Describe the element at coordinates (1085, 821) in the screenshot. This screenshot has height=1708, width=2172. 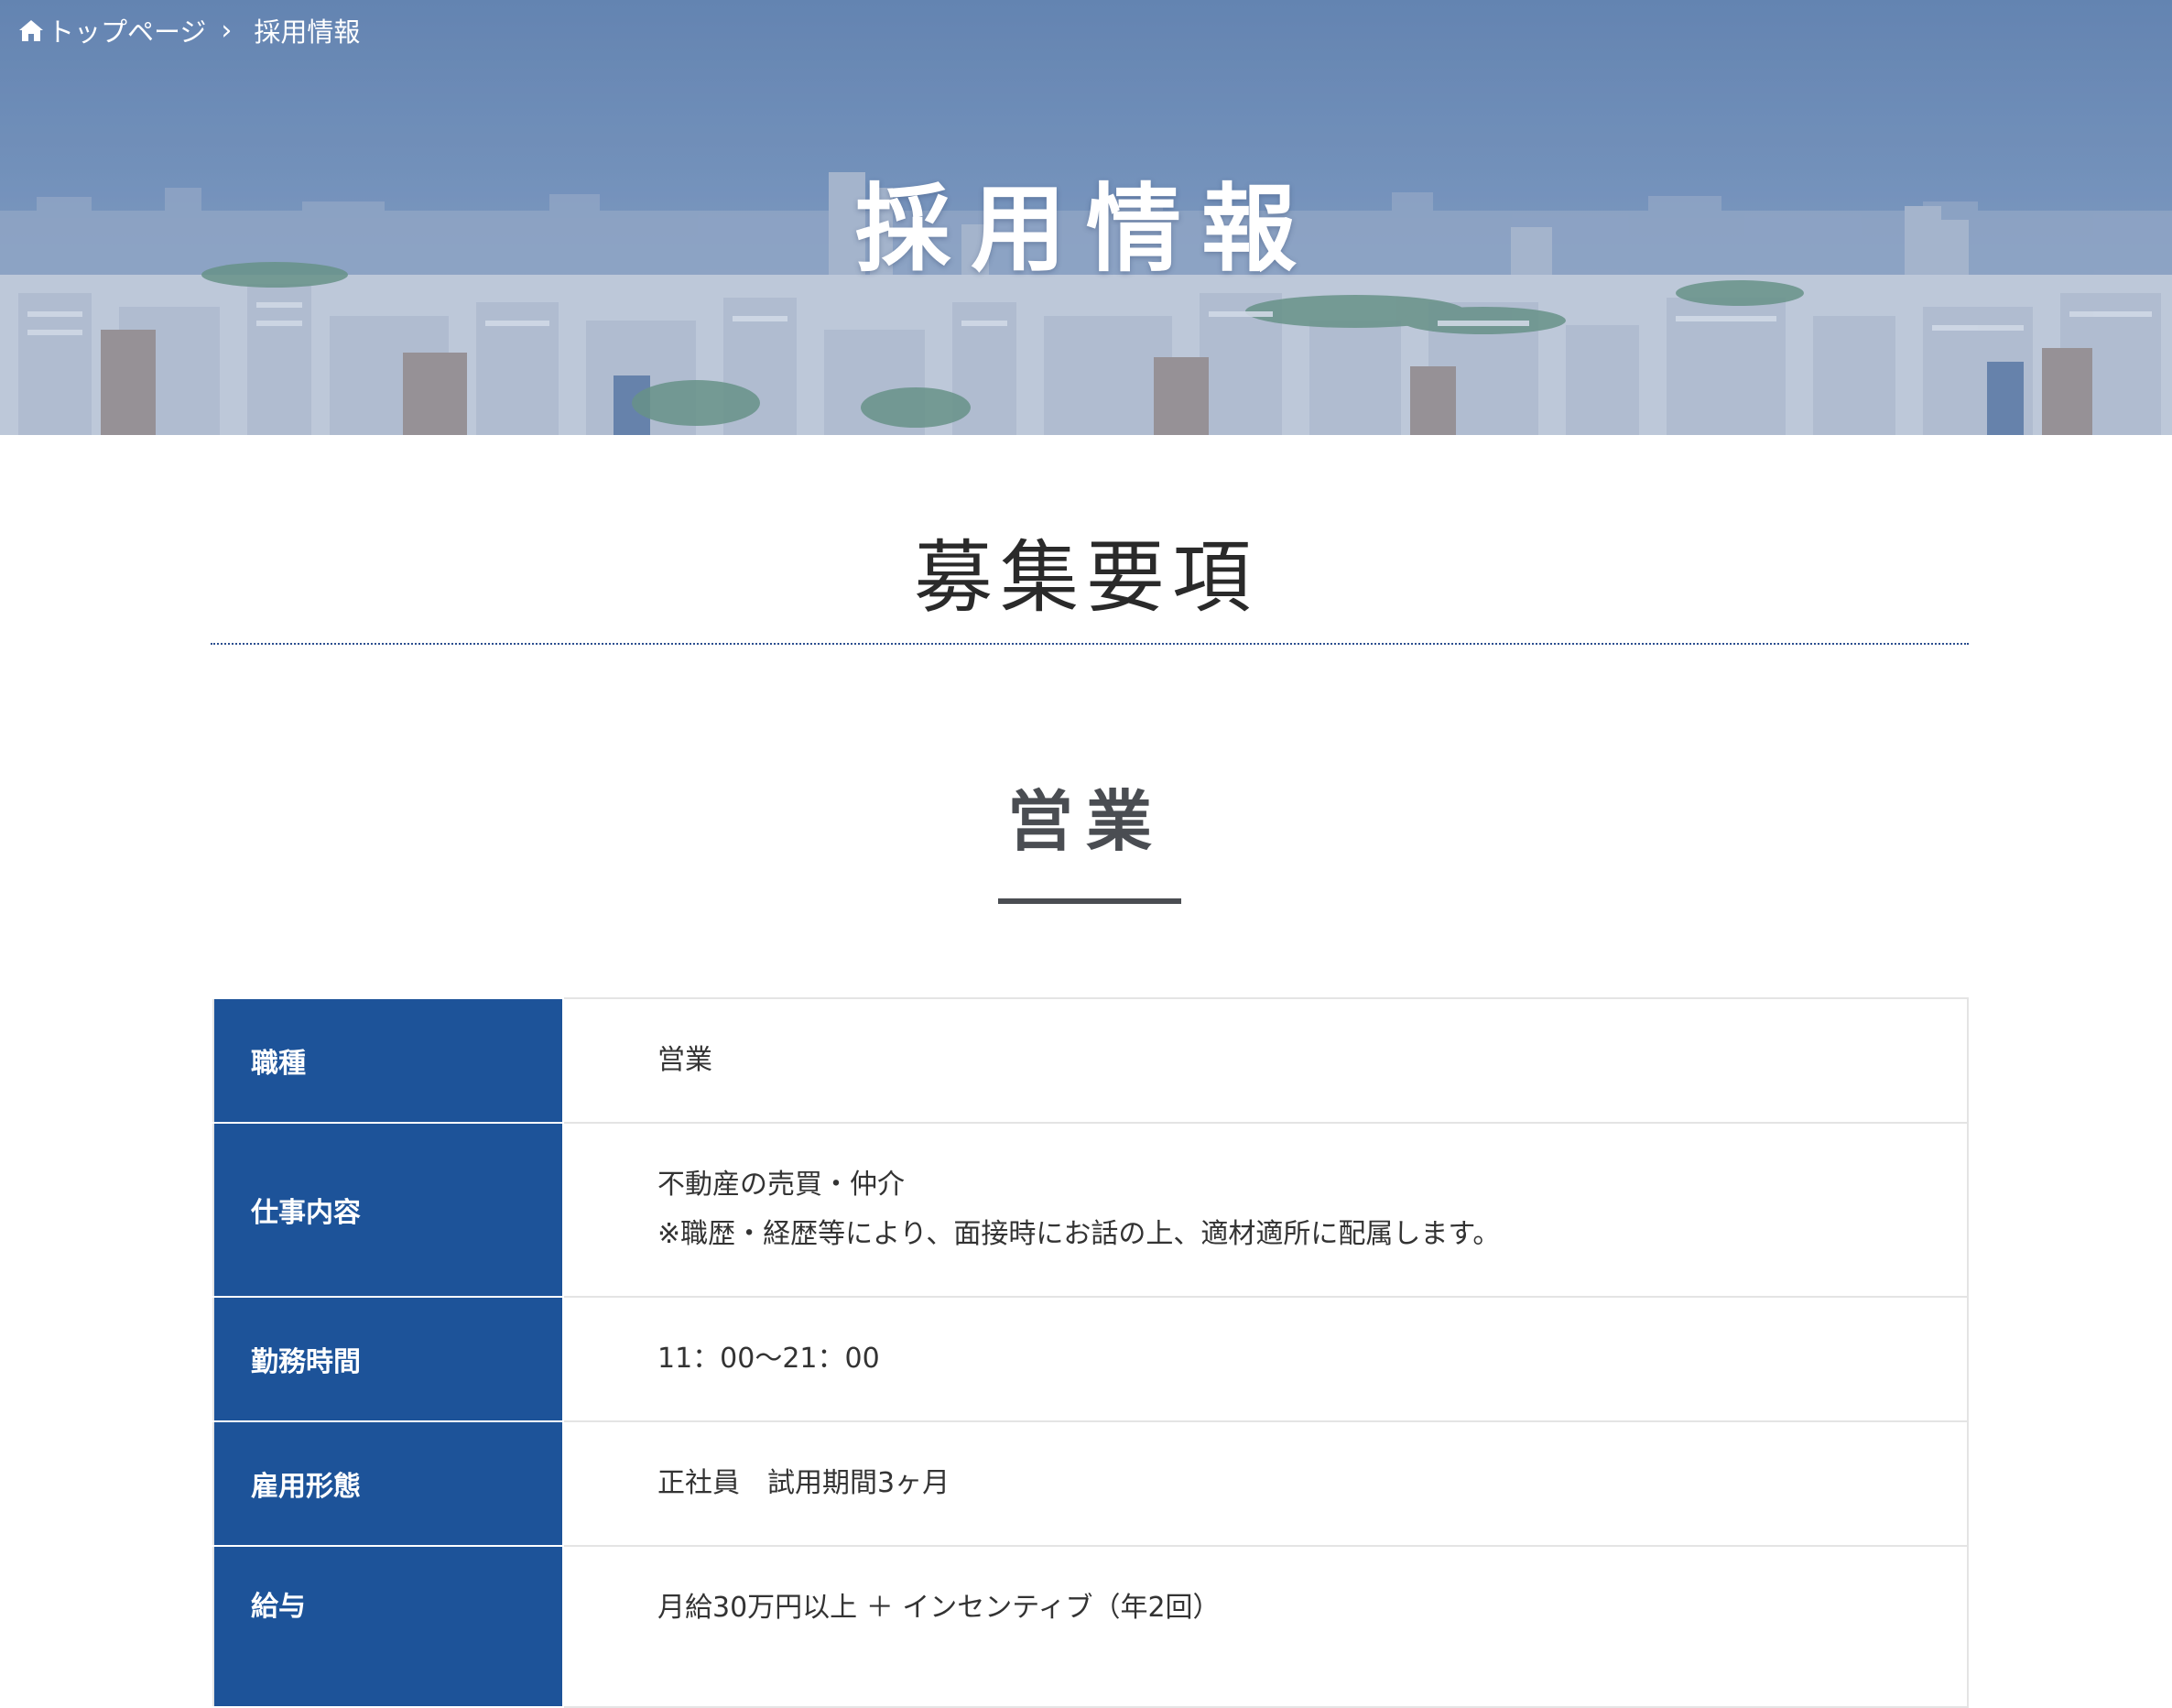
I see `job-title: 営業` at that location.